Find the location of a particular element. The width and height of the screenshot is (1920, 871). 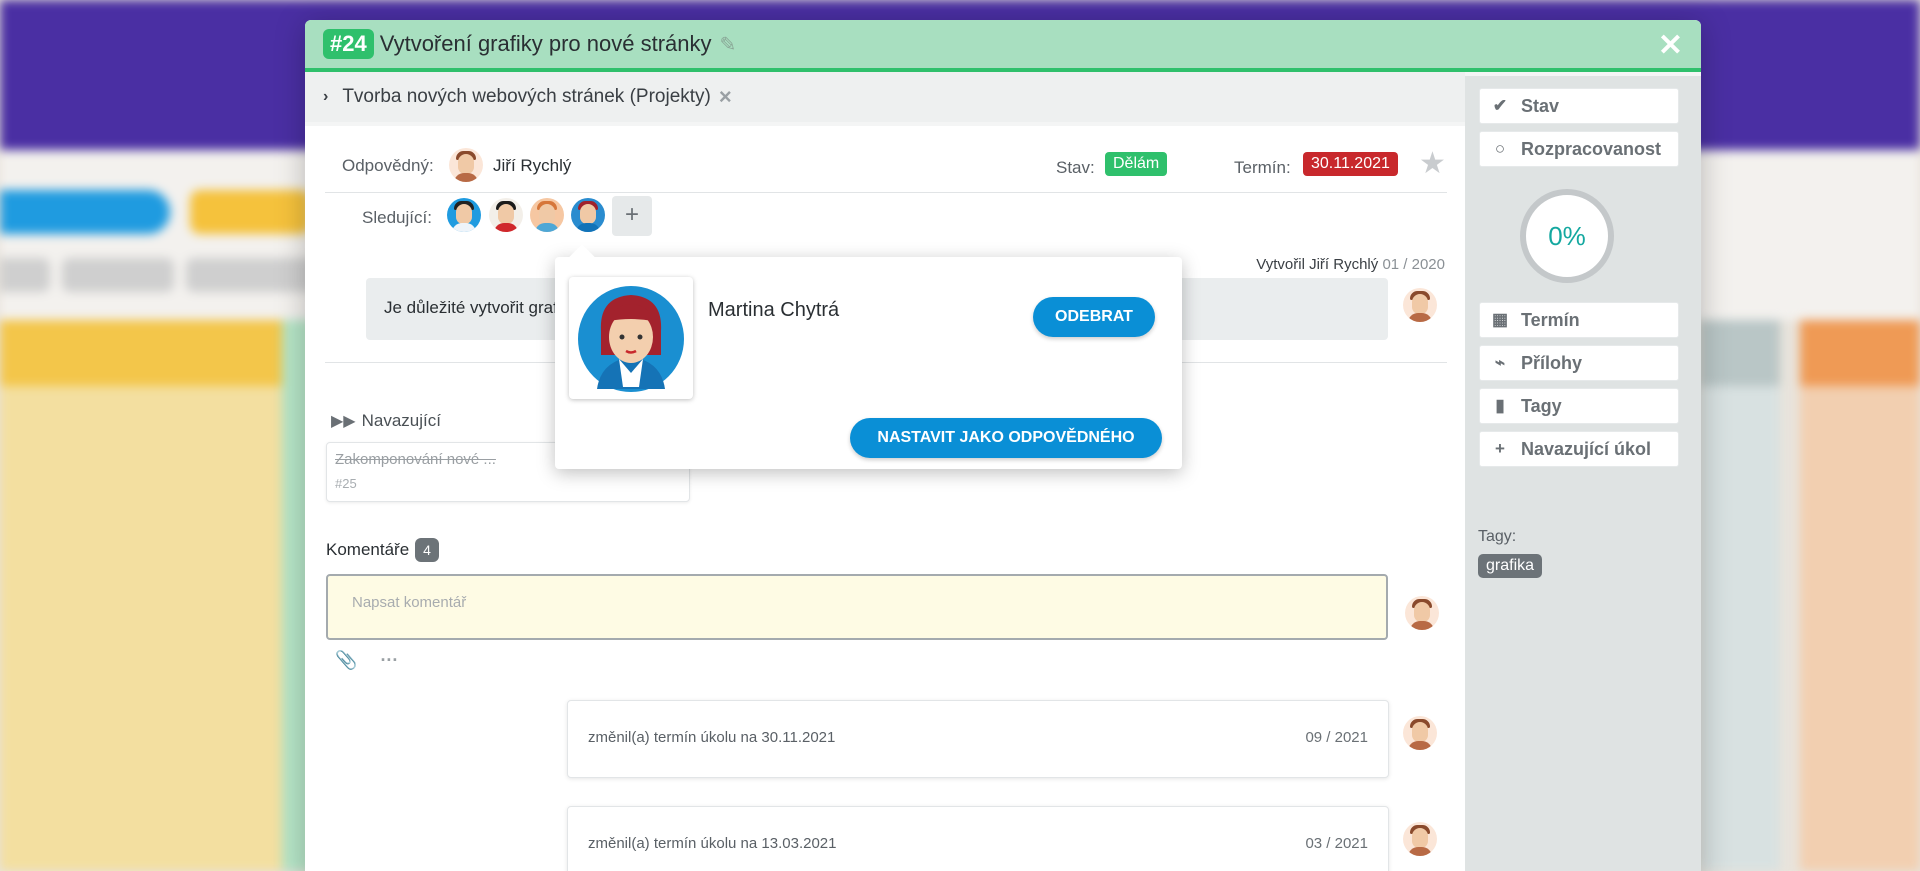

log-text: změnil(a) termín úkolu na 30.11.2021 is located at coordinates (712, 737).